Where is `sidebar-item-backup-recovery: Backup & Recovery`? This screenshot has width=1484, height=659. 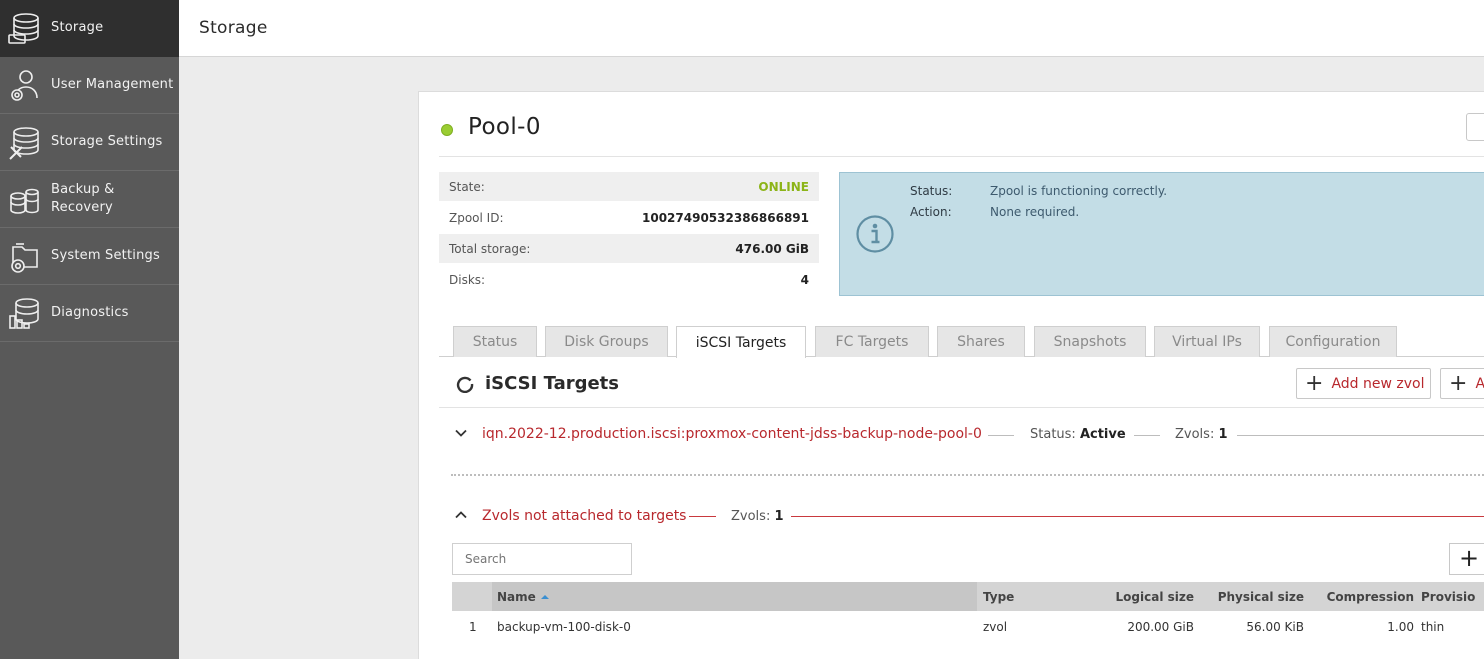 sidebar-item-backup-recovery: Backup & Recovery is located at coordinates (89, 199).